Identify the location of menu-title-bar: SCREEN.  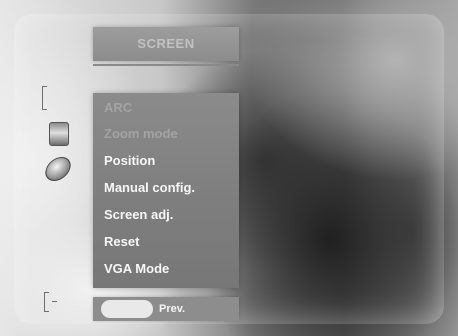
(166, 44).